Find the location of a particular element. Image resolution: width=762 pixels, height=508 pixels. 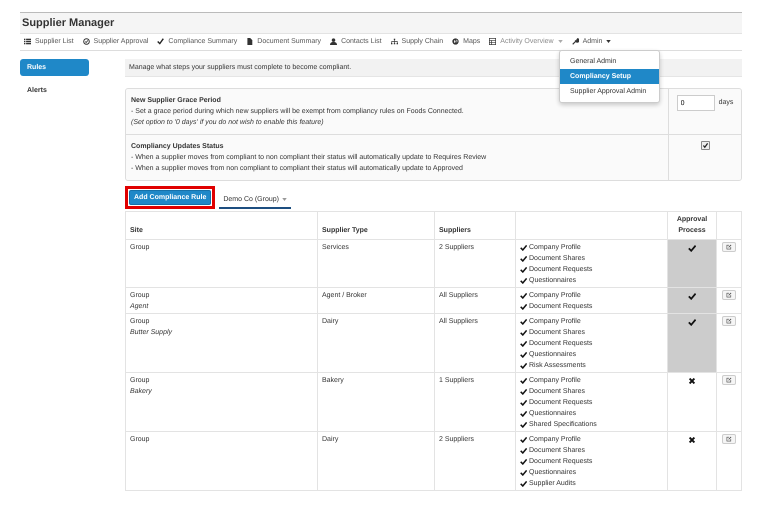

hierarchy-icon is located at coordinates (394, 41).